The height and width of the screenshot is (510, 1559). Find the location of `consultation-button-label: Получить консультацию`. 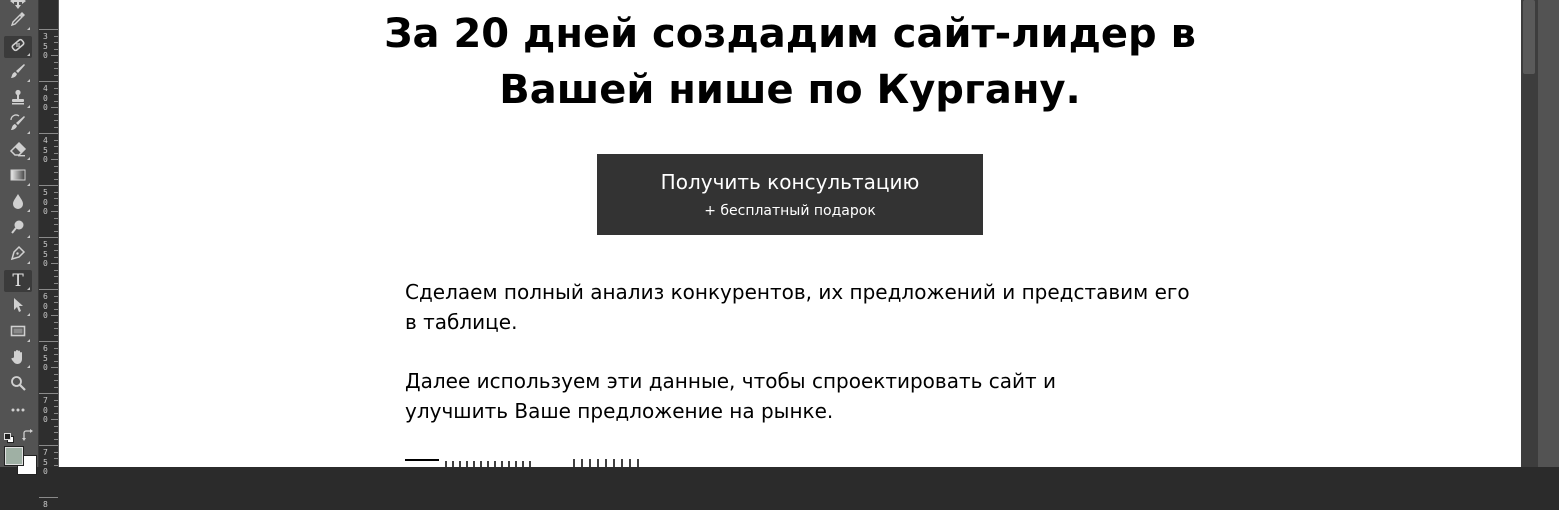

consultation-button-label: Получить консультацию is located at coordinates (790, 182).